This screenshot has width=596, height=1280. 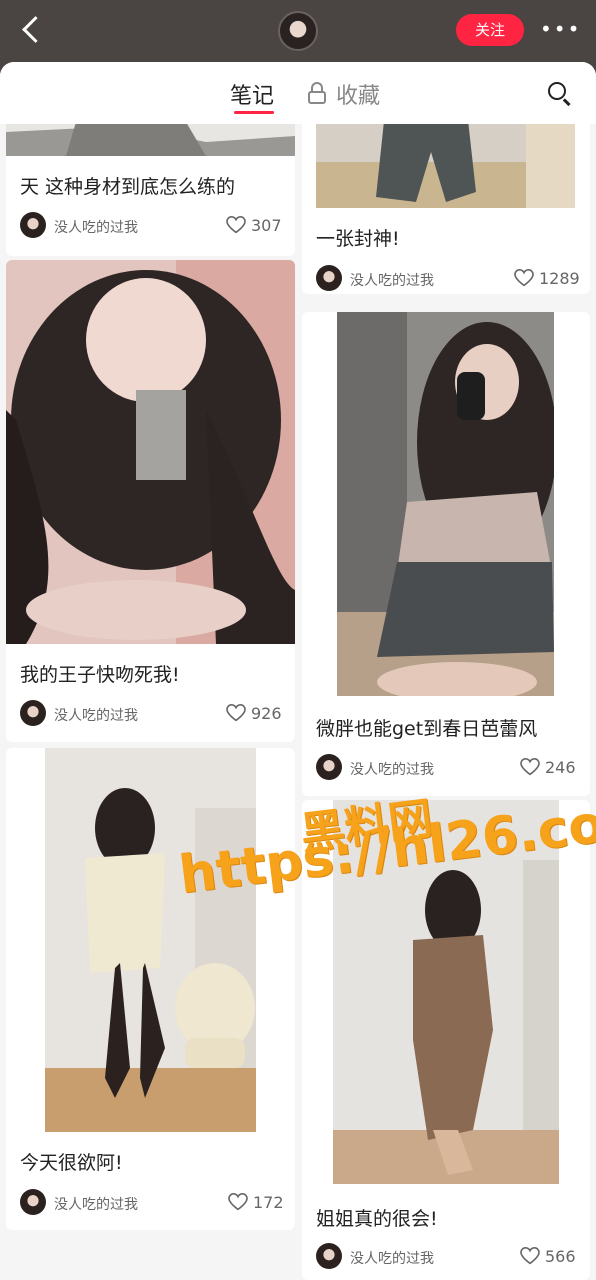 What do you see at coordinates (317, 93) in the screenshot?
I see `lock-icon` at bounding box center [317, 93].